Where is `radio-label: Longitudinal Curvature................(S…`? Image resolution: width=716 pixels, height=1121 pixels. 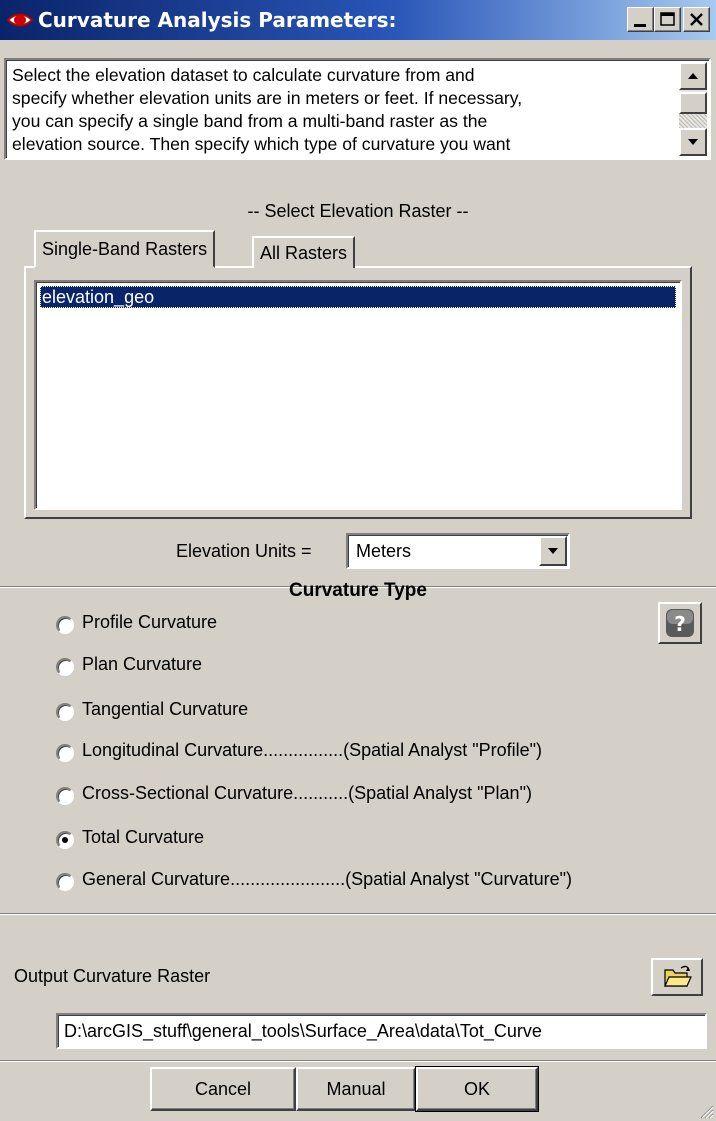
radio-label: Longitudinal Curvature................(S… is located at coordinates (312, 750).